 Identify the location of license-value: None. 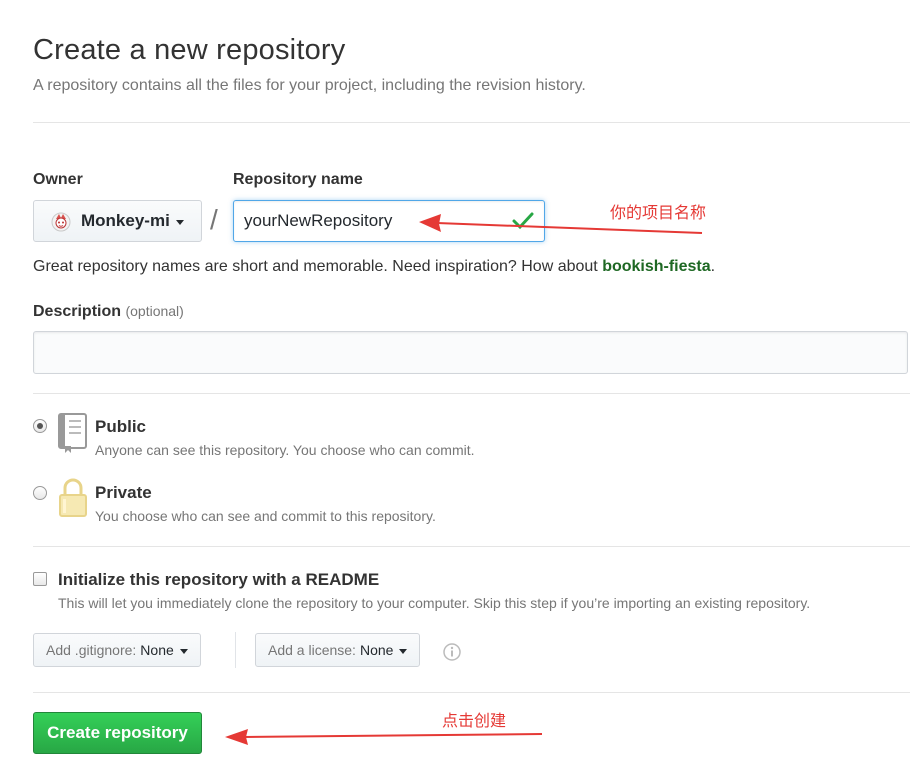
(376, 650).